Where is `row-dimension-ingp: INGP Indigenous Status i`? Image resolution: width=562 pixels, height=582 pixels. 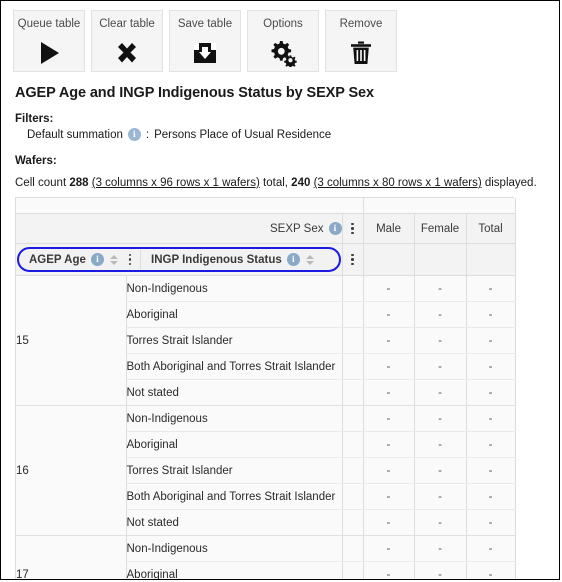
row-dimension-ingp: INGP Indigenous Status i is located at coordinates (228, 259).